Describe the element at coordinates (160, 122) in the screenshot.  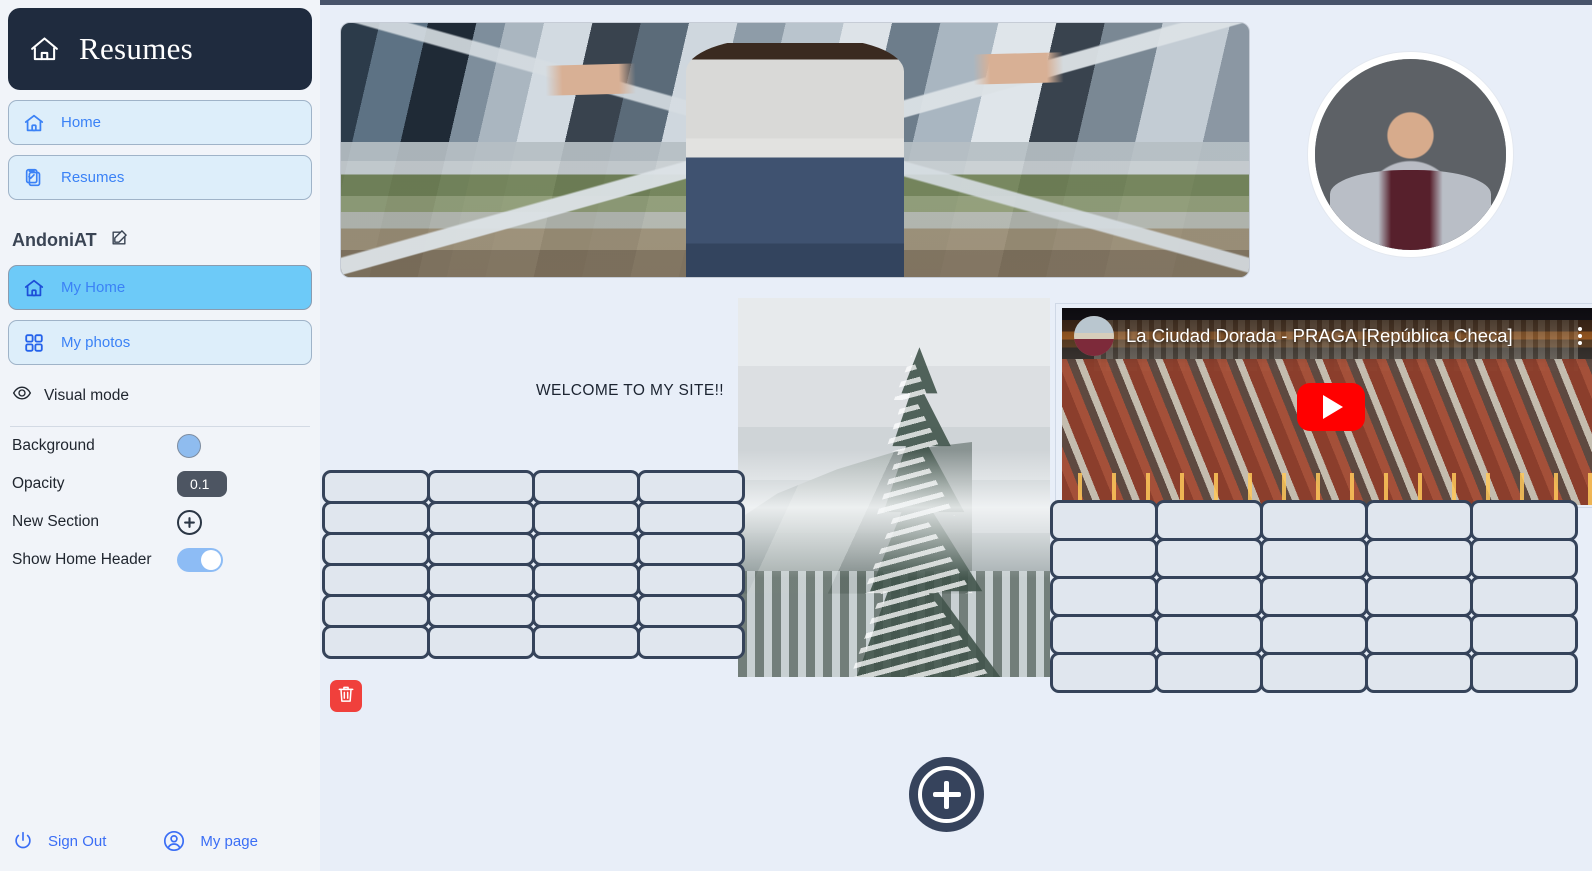
I see `sidebar-item-home: Home` at that location.